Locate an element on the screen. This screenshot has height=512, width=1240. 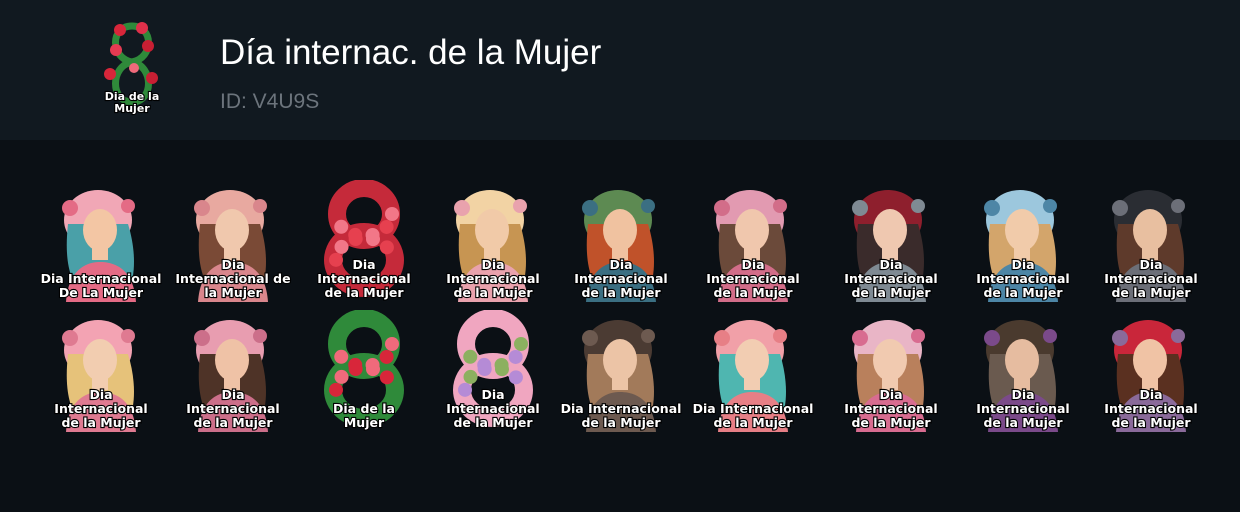
floral-number-eight-icon: DiaInternacionalde la Mujer is located at coordinates (493, 370).